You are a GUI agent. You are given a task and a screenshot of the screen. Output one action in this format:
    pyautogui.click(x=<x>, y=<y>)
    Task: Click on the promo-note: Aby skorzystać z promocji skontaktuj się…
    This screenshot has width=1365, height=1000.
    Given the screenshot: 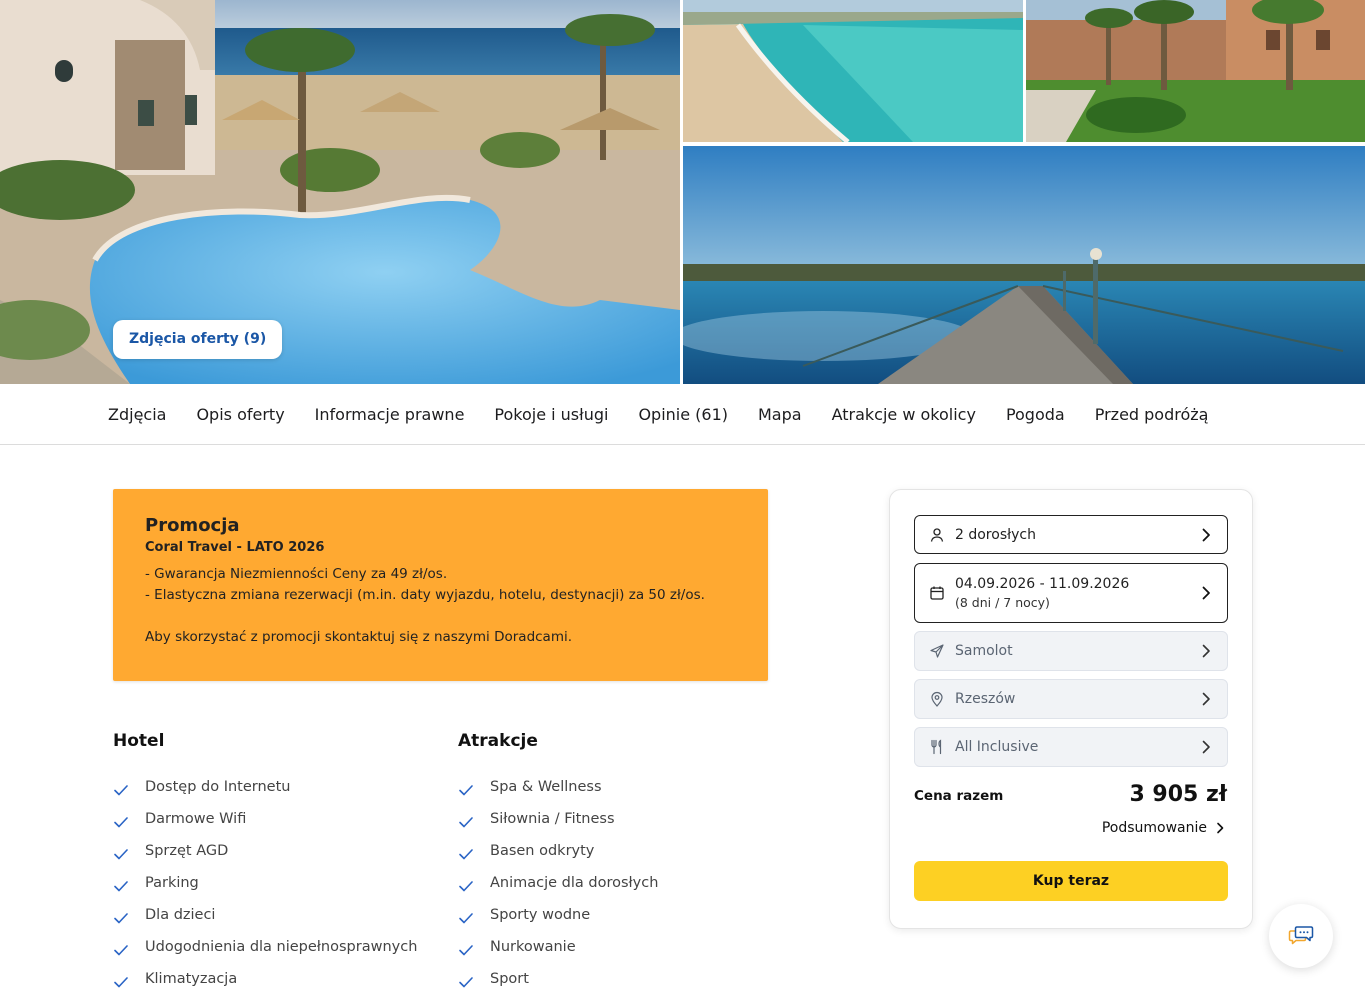 What is the action you would take?
    pyautogui.click(x=359, y=637)
    